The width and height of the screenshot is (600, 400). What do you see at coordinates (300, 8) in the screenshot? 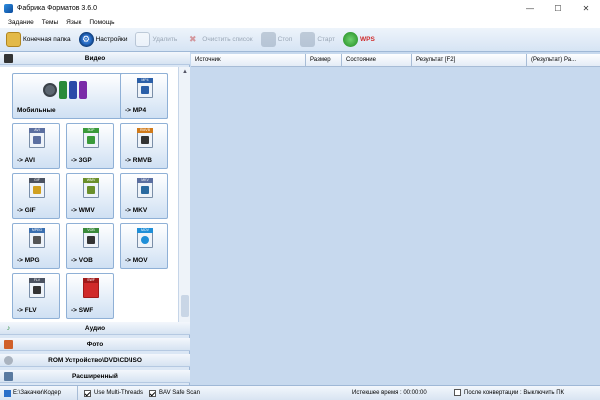
I see `title-bar: Фабрика Форматов 3.6.0 — ☐ ✕` at bounding box center [300, 8].